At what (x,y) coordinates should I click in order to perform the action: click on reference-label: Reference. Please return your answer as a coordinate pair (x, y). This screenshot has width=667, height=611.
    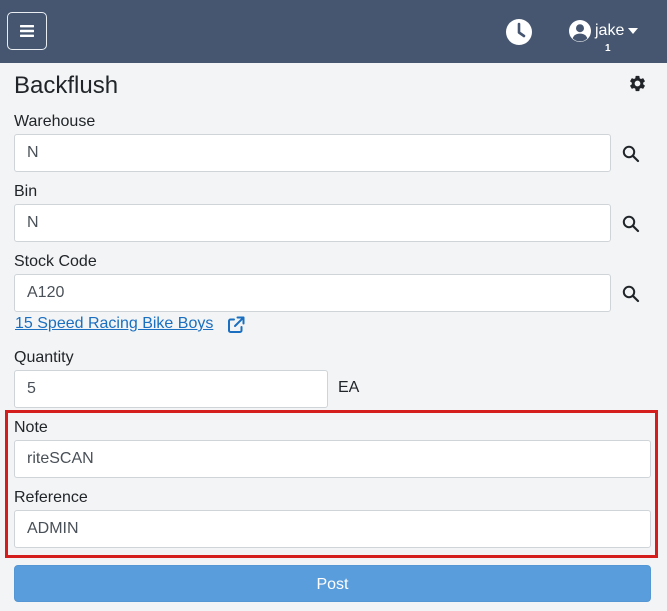
    Looking at the image, I should click on (51, 497).